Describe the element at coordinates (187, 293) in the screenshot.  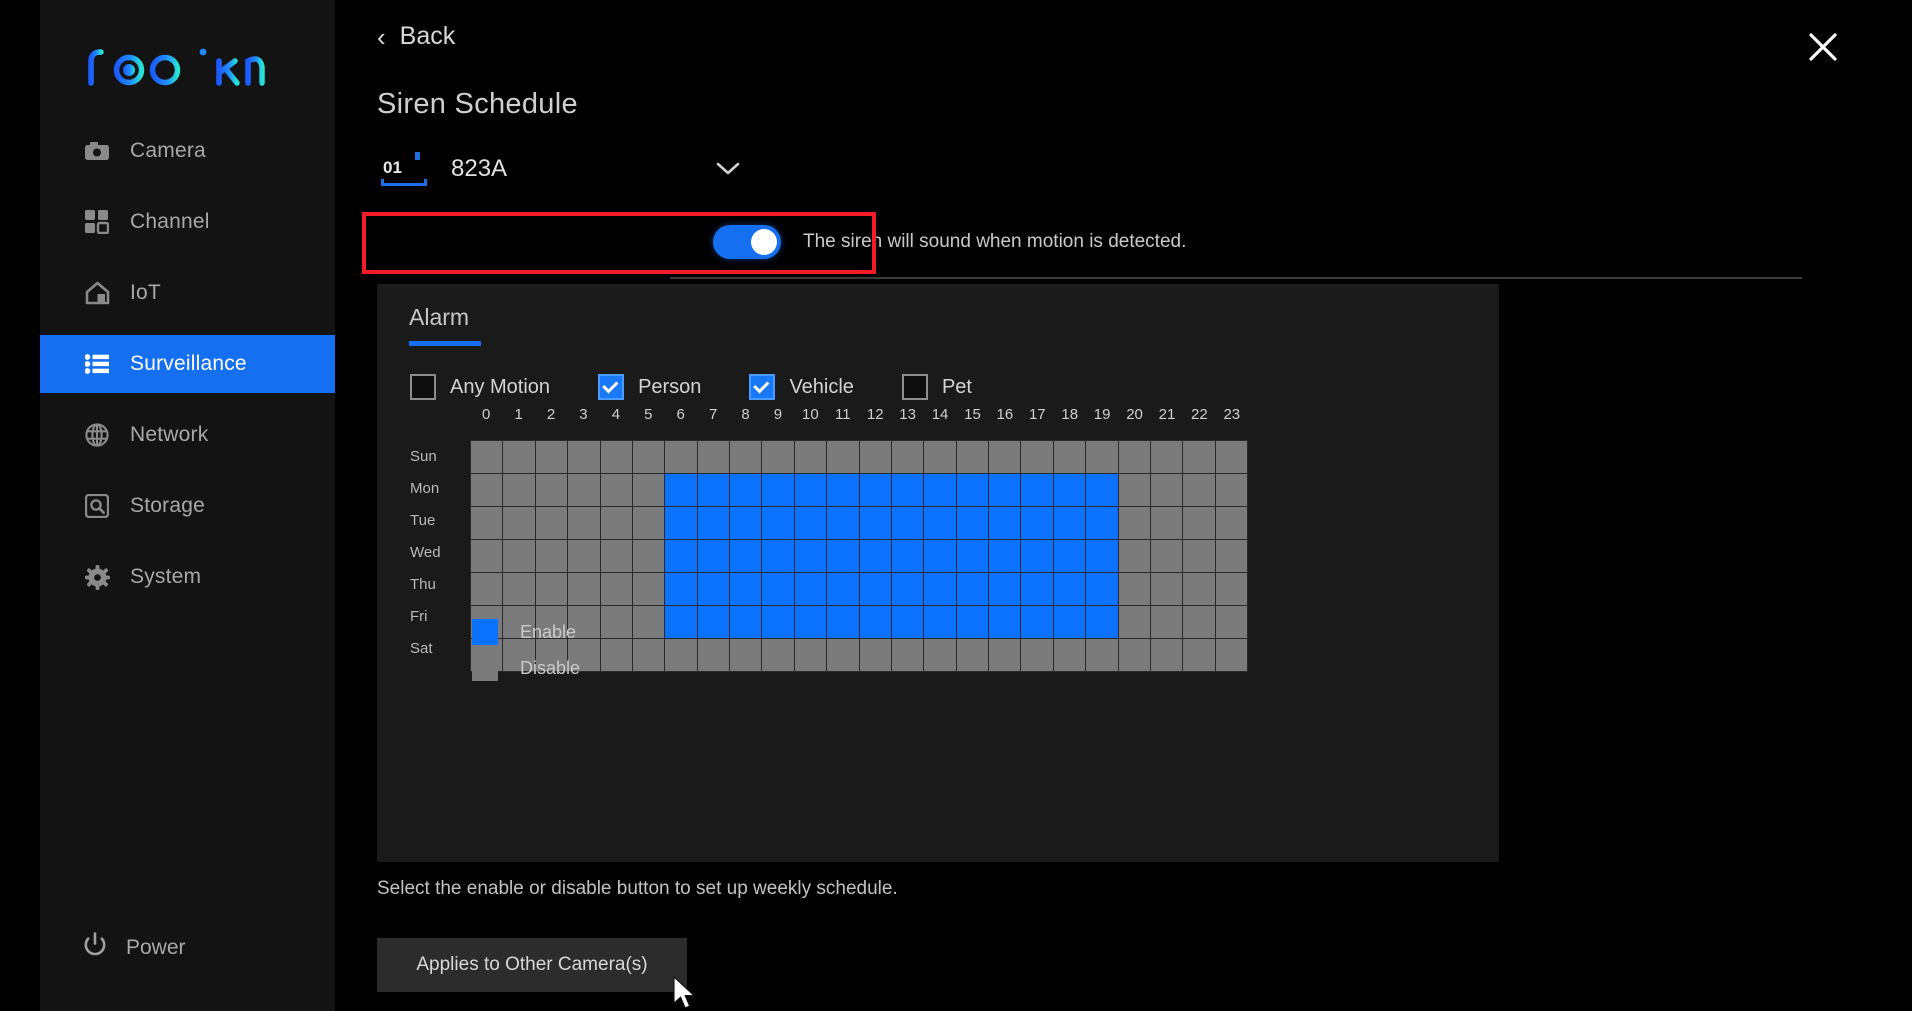
I see `sidebar-item-iot: IoT` at that location.